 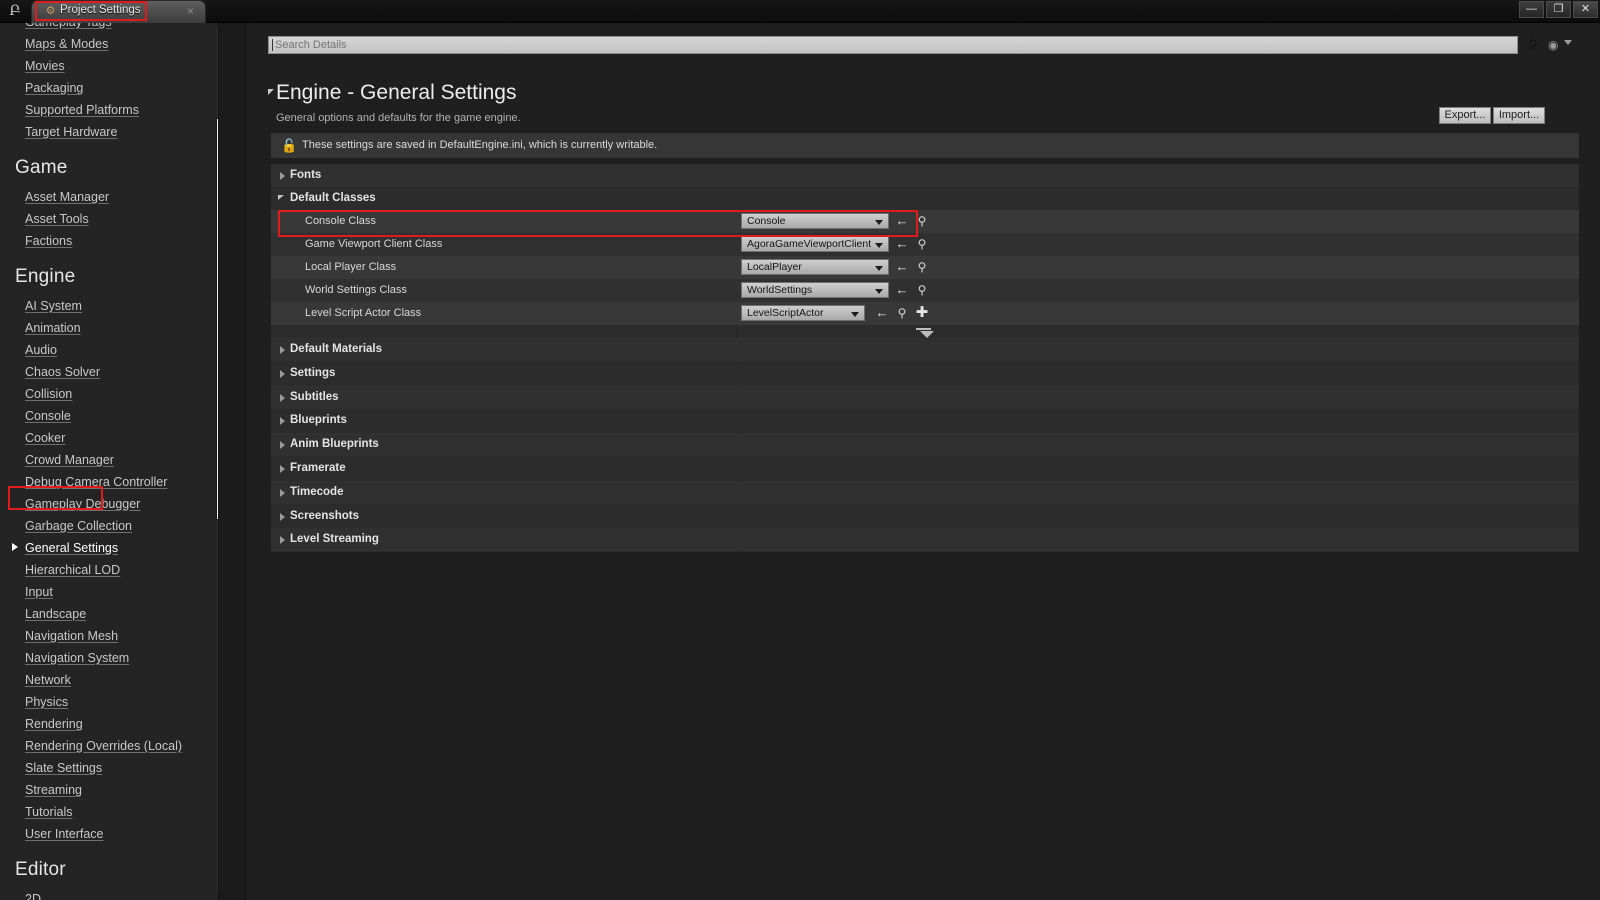 I want to click on sidebar-item-cooker: Cooker, so click(x=109, y=438).